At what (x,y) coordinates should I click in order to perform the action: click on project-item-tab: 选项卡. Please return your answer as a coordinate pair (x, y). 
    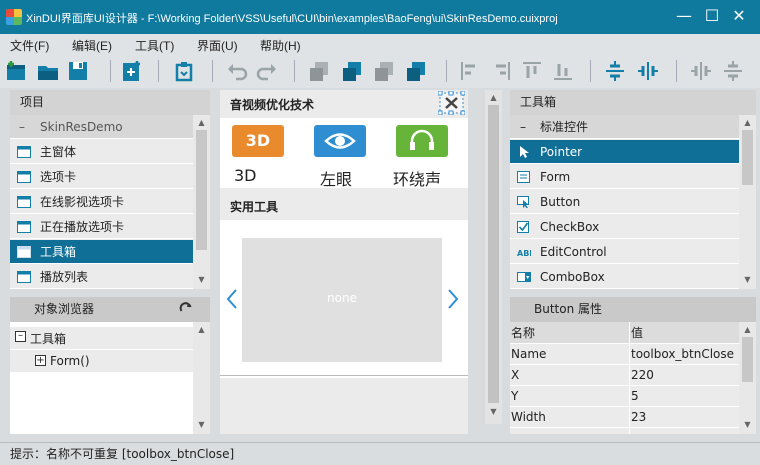
    Looking at the image, I should click on (101, 177).